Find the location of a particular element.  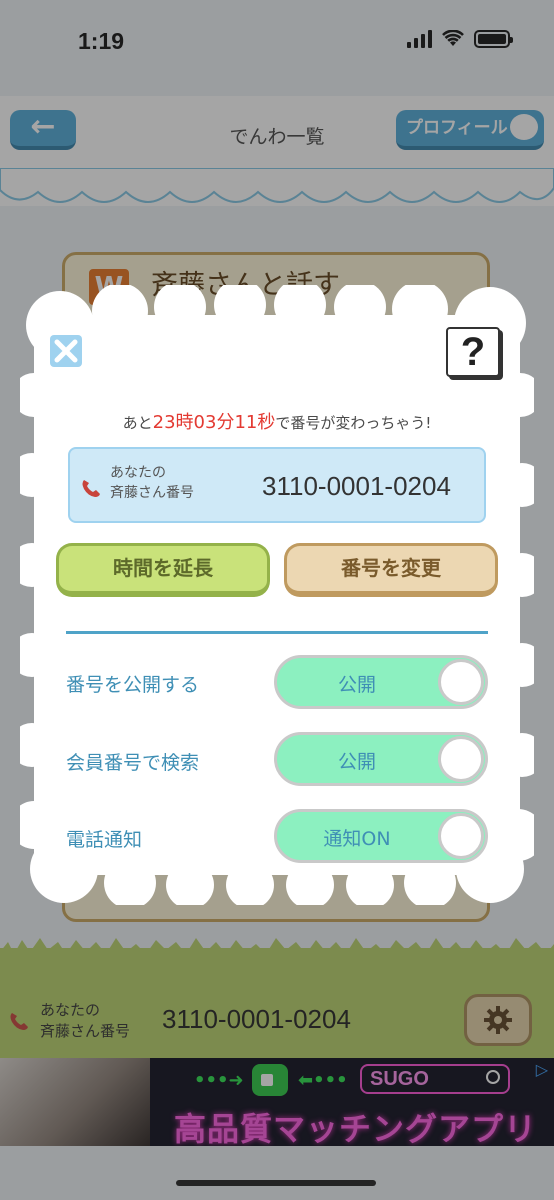

countdown-prefix: あと is located at coordinates (137, 423).